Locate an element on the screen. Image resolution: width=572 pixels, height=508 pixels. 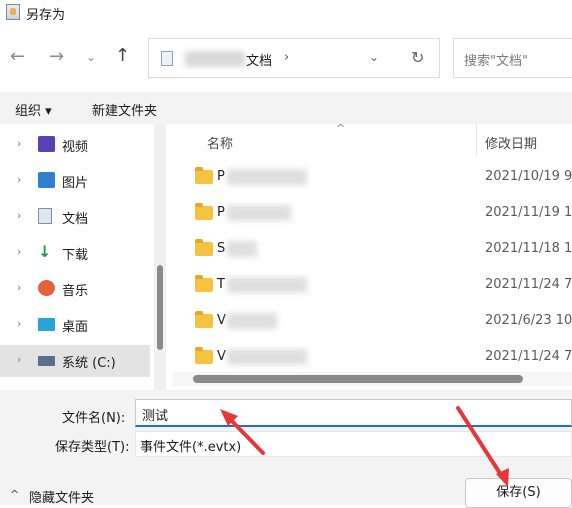
annotation-overlay is located at coordinates (364, 446).